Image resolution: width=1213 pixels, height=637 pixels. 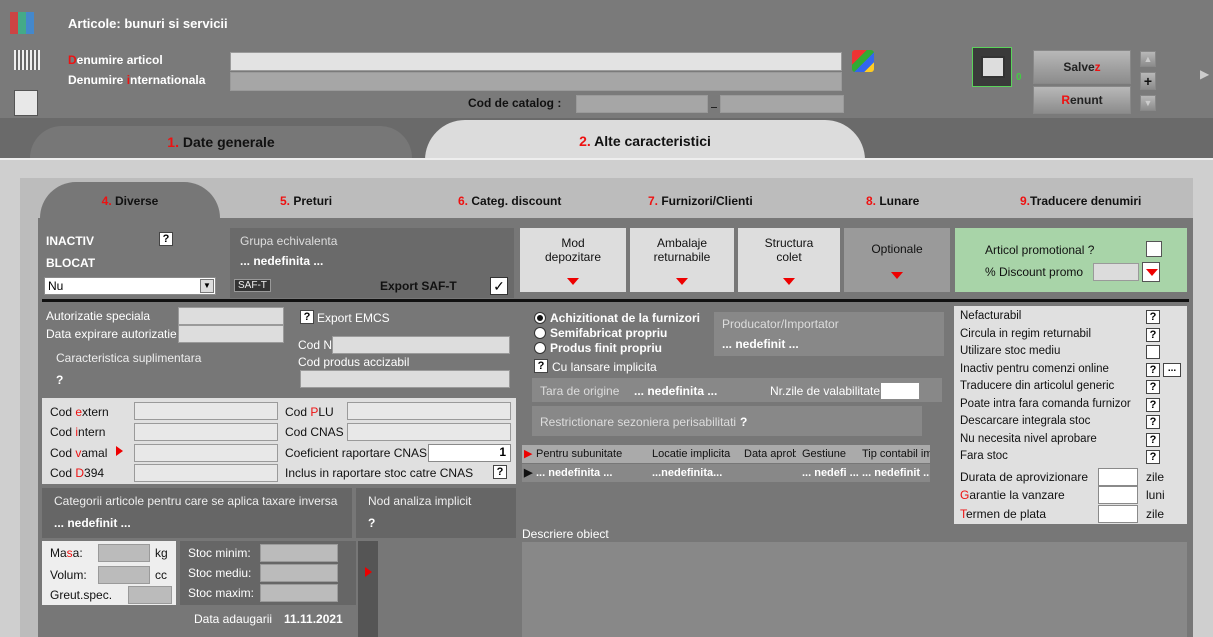 What do you see at coordinates (124, 575) in the screenshot?
I see `volum-input` at bounding box center [124, 575].